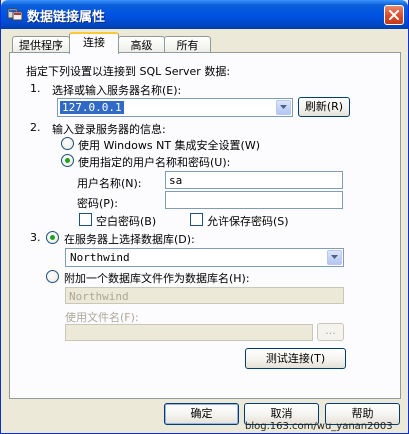  Describe the element at coordinates (204, 257) in the screenshot. I see `database-combobox: Northwind` at that location.